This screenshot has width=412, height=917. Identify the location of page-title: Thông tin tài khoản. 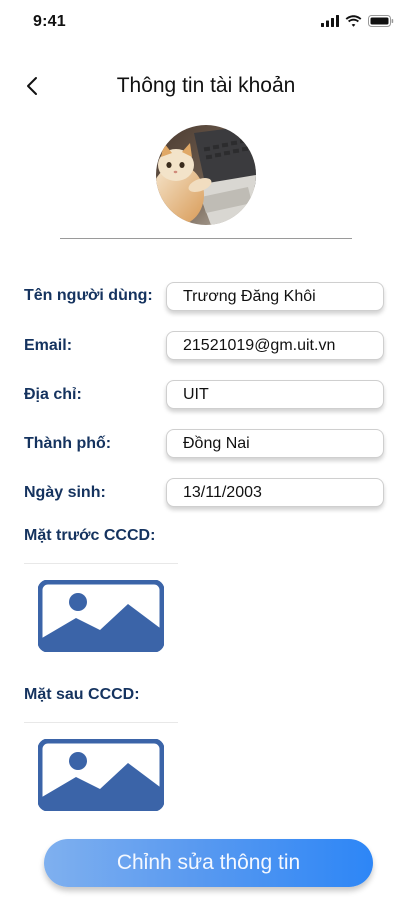
(206, 85).